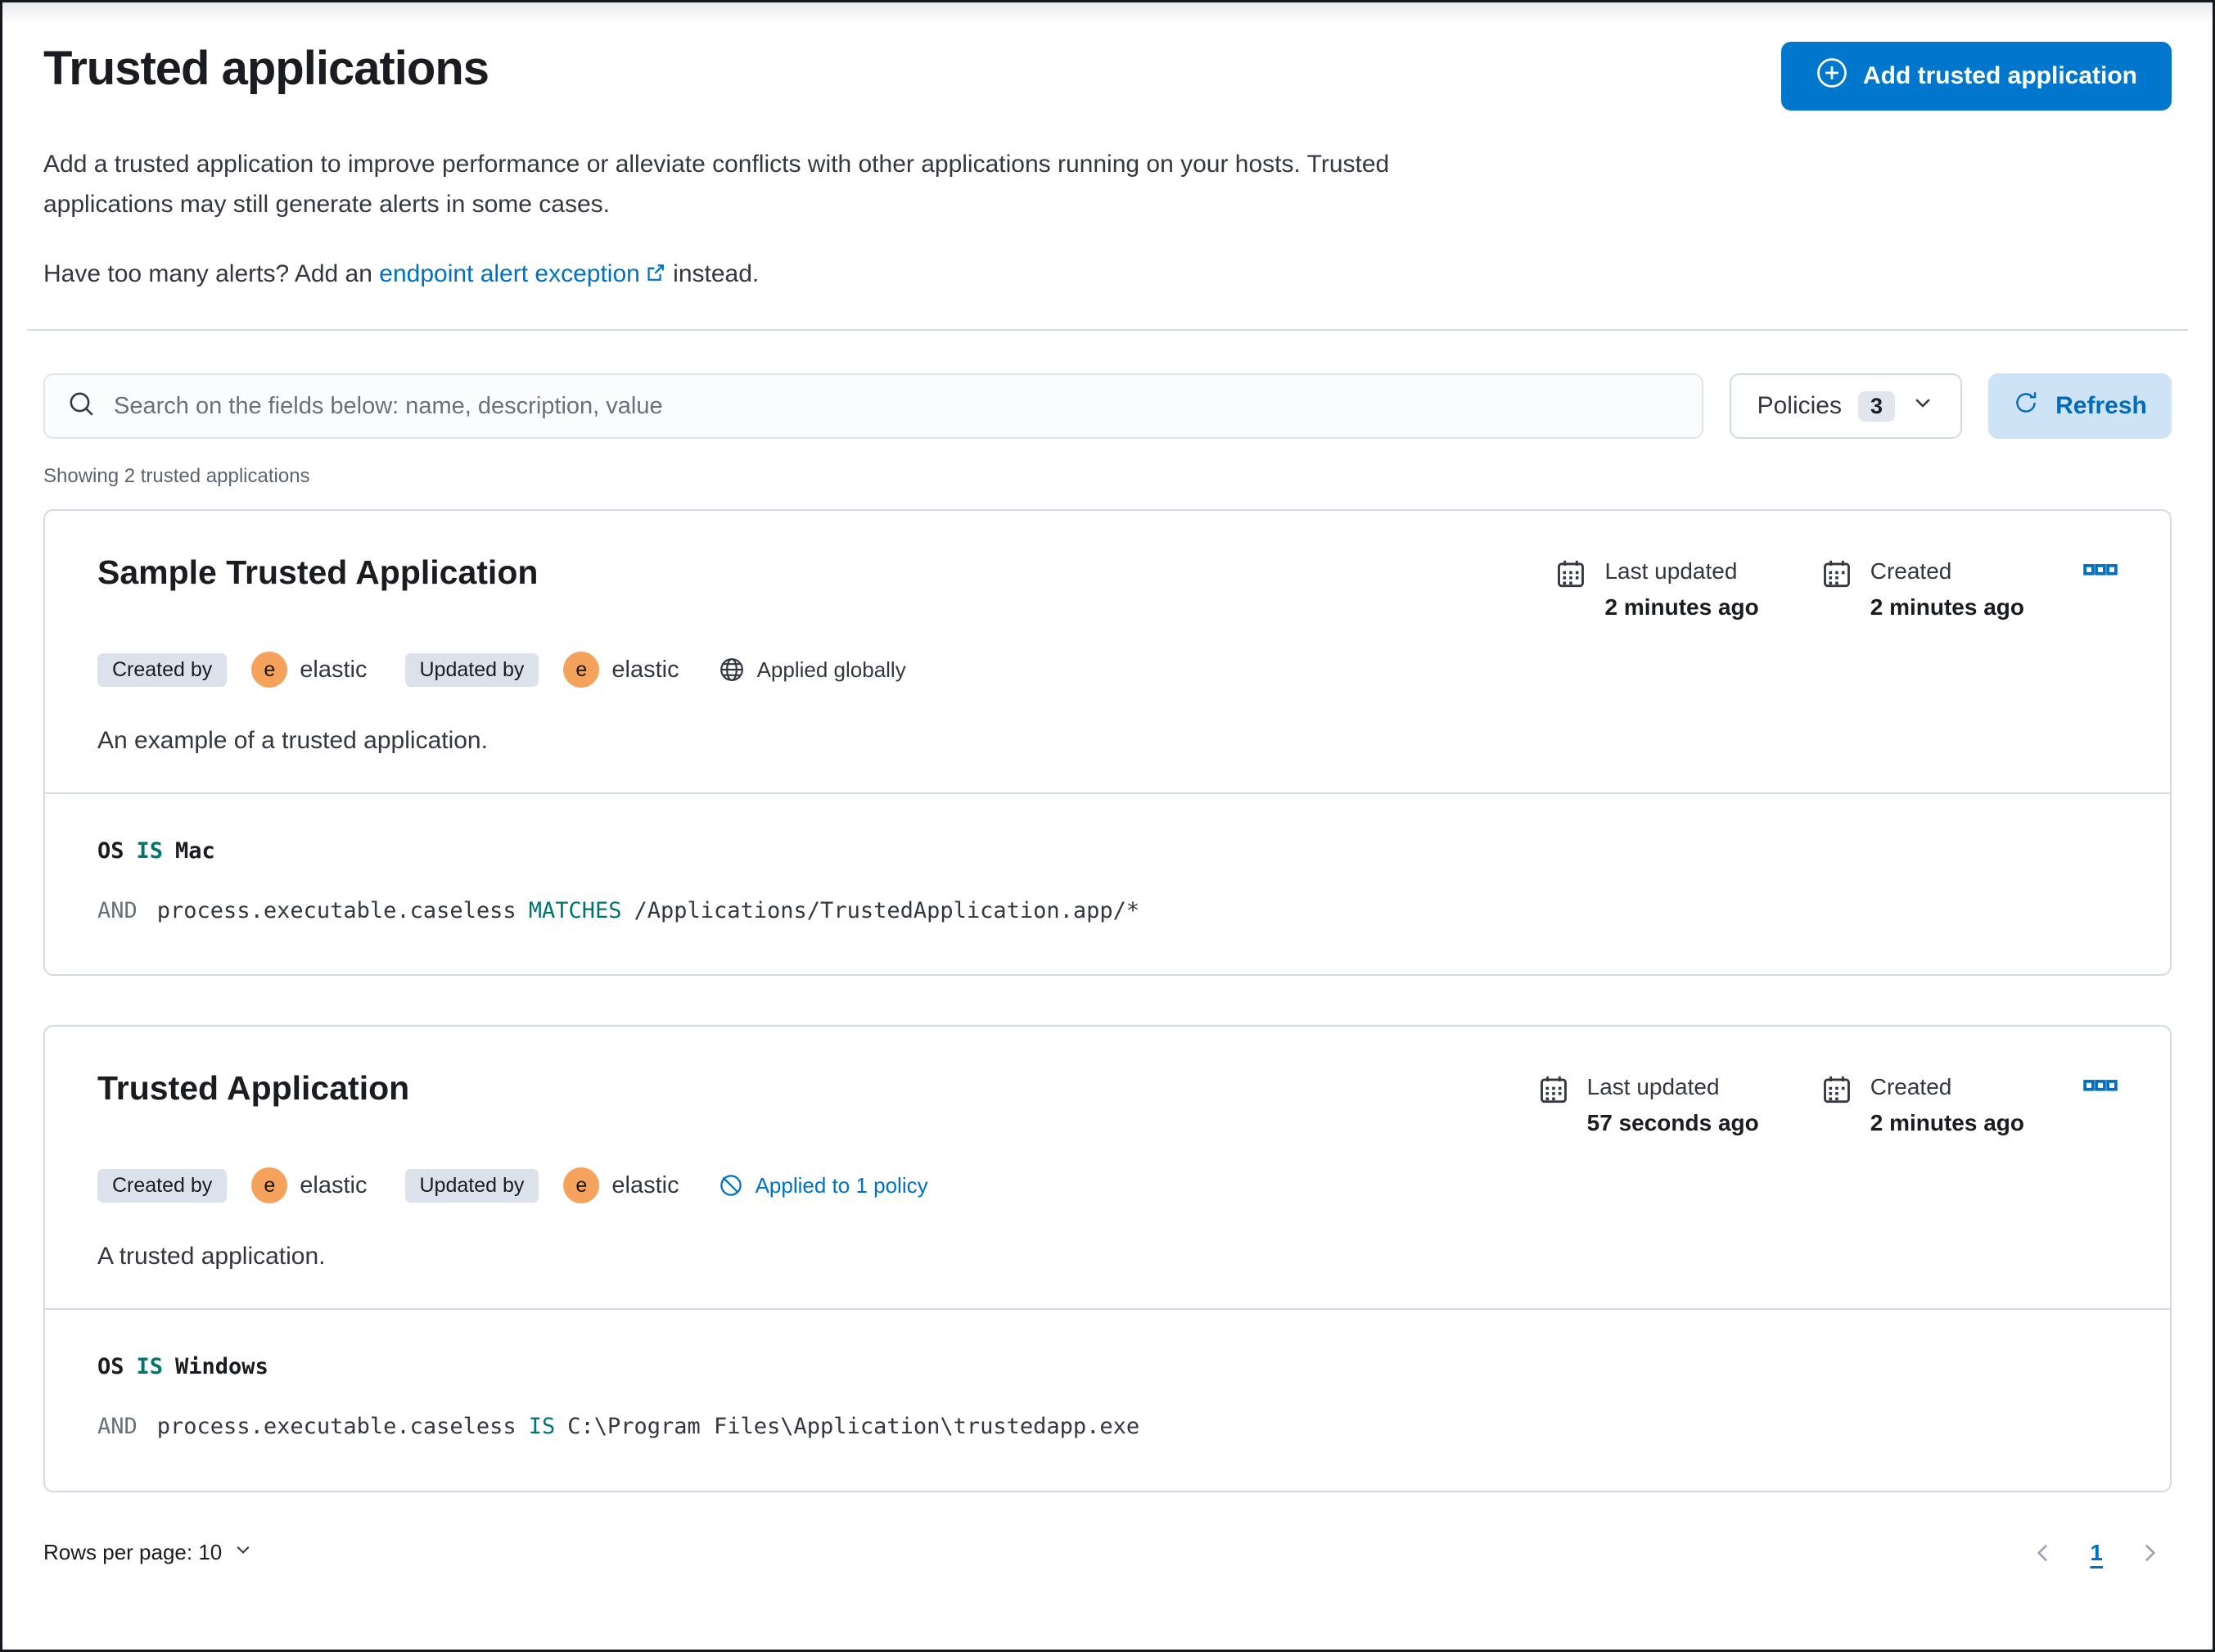  What do you see at coordinates (292, 741) in the screenshot?
I see `card-description: An example of a trusted application.` at bounding box center [292, 741].